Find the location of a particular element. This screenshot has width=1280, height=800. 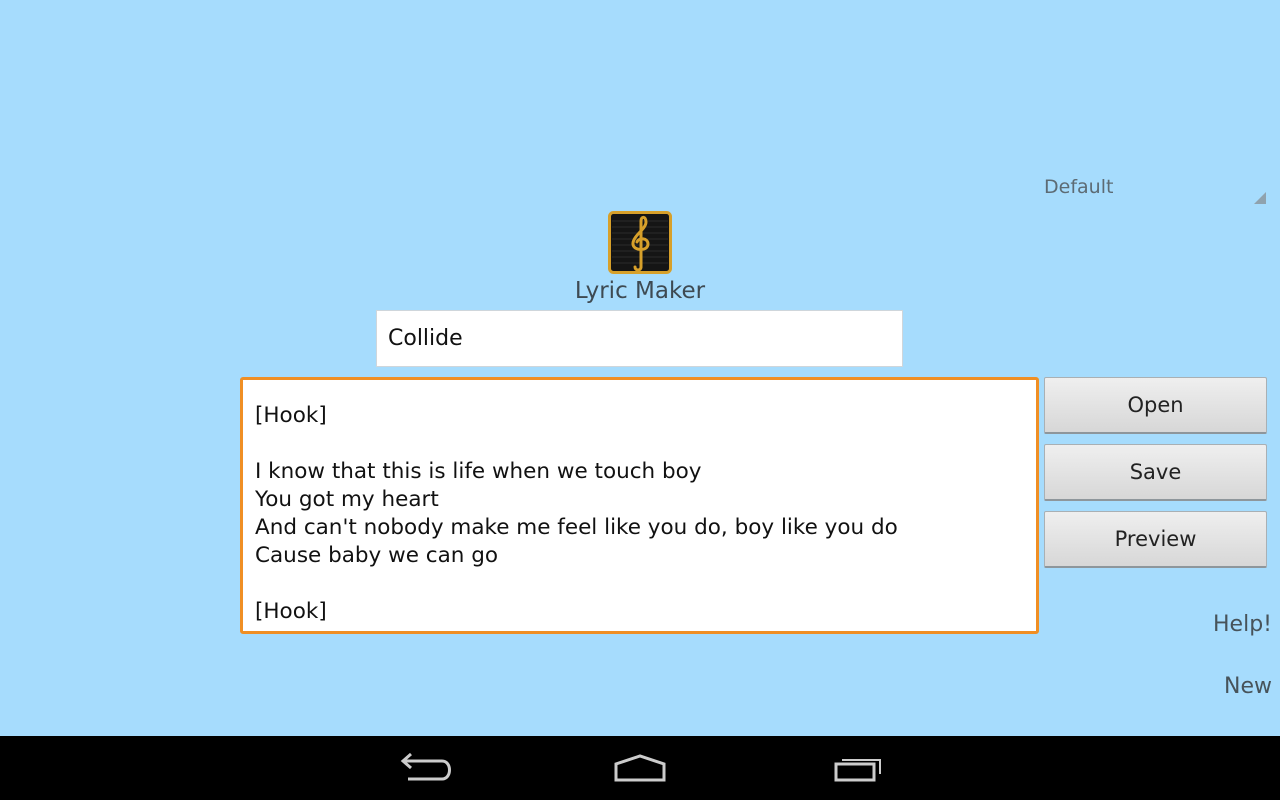

treble-clef-icon is located at coordinates (640, 242).